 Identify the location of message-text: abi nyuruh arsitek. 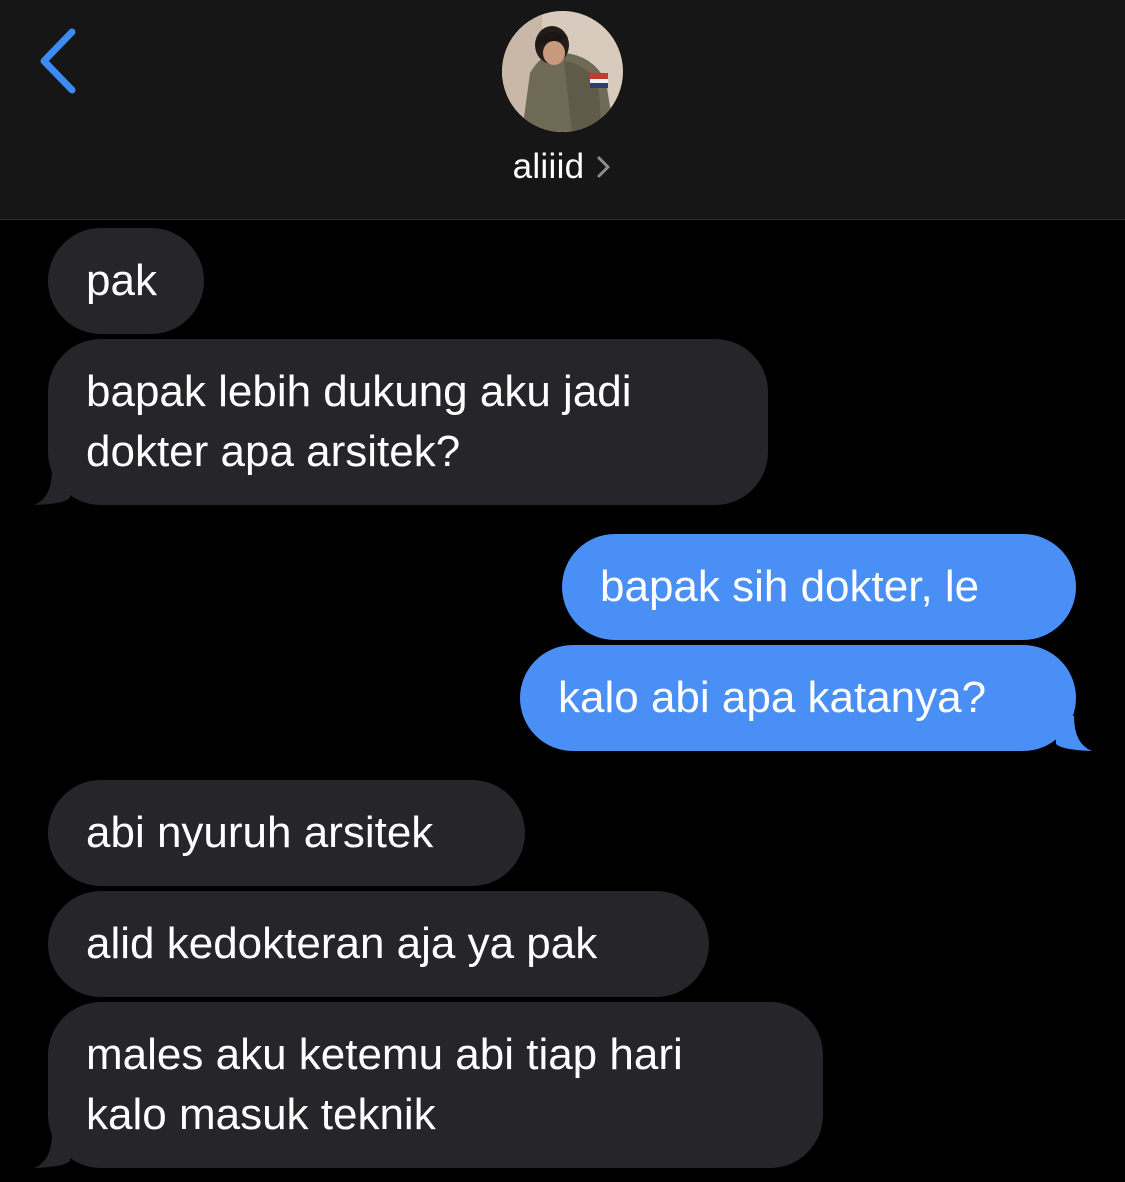
(260, 832).